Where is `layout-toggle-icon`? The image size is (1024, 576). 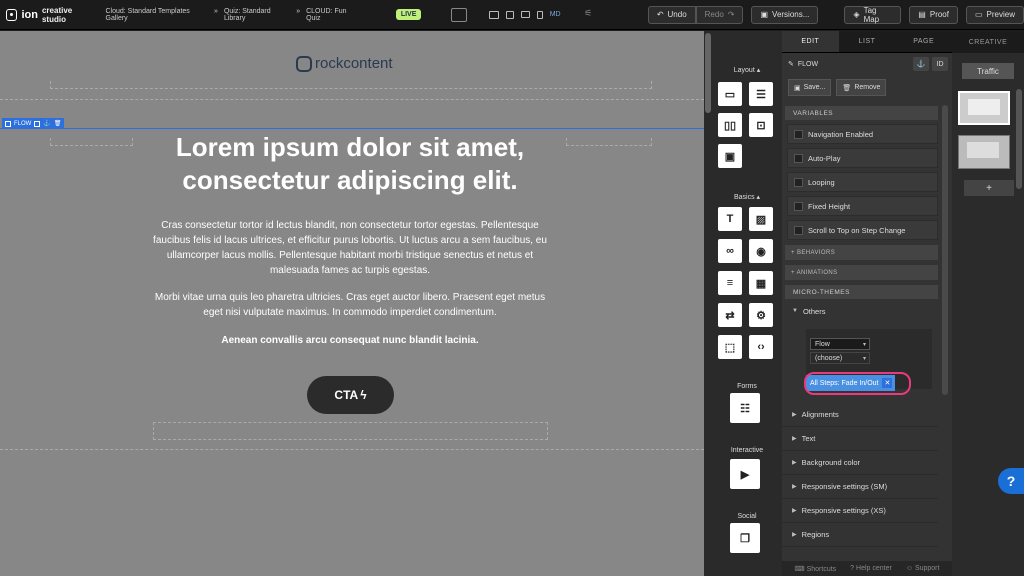 layout-toggle-icon is located at coordinates (459, 14).